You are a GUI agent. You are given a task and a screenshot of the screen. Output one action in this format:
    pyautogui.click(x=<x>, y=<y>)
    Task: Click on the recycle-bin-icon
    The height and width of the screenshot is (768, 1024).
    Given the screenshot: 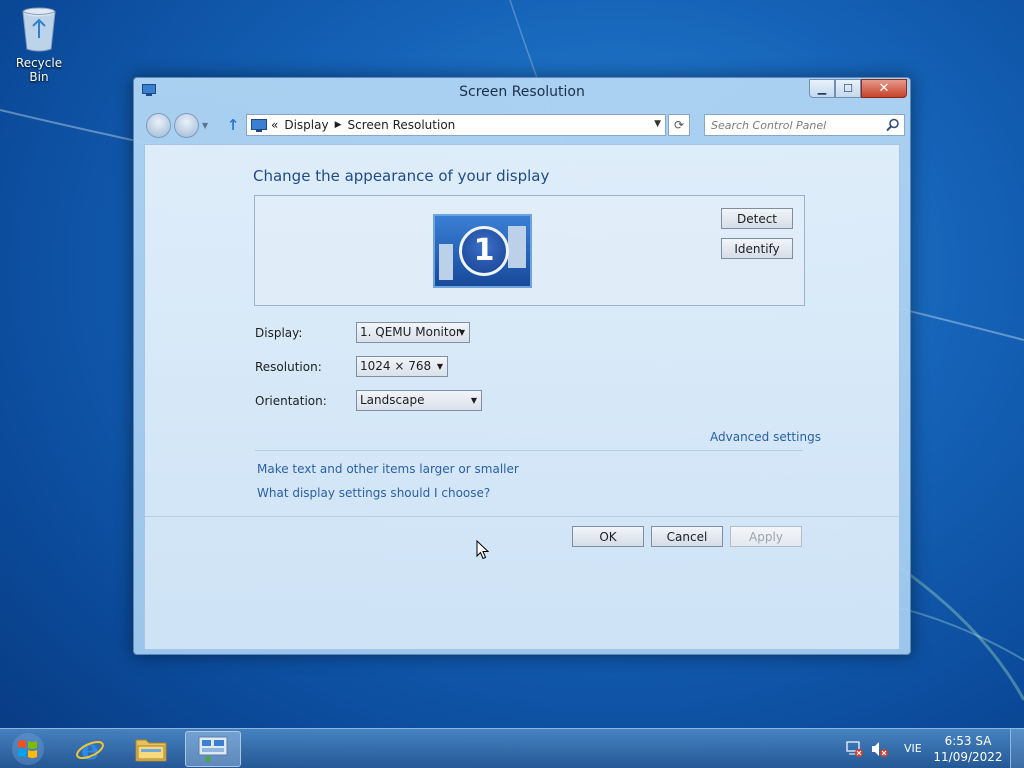 What is the action you would take?
    pyautogui.click(x=39, y=29)
    